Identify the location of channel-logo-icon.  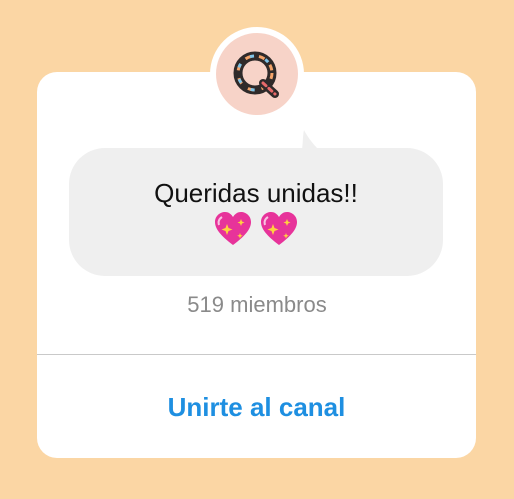
(256, 74).